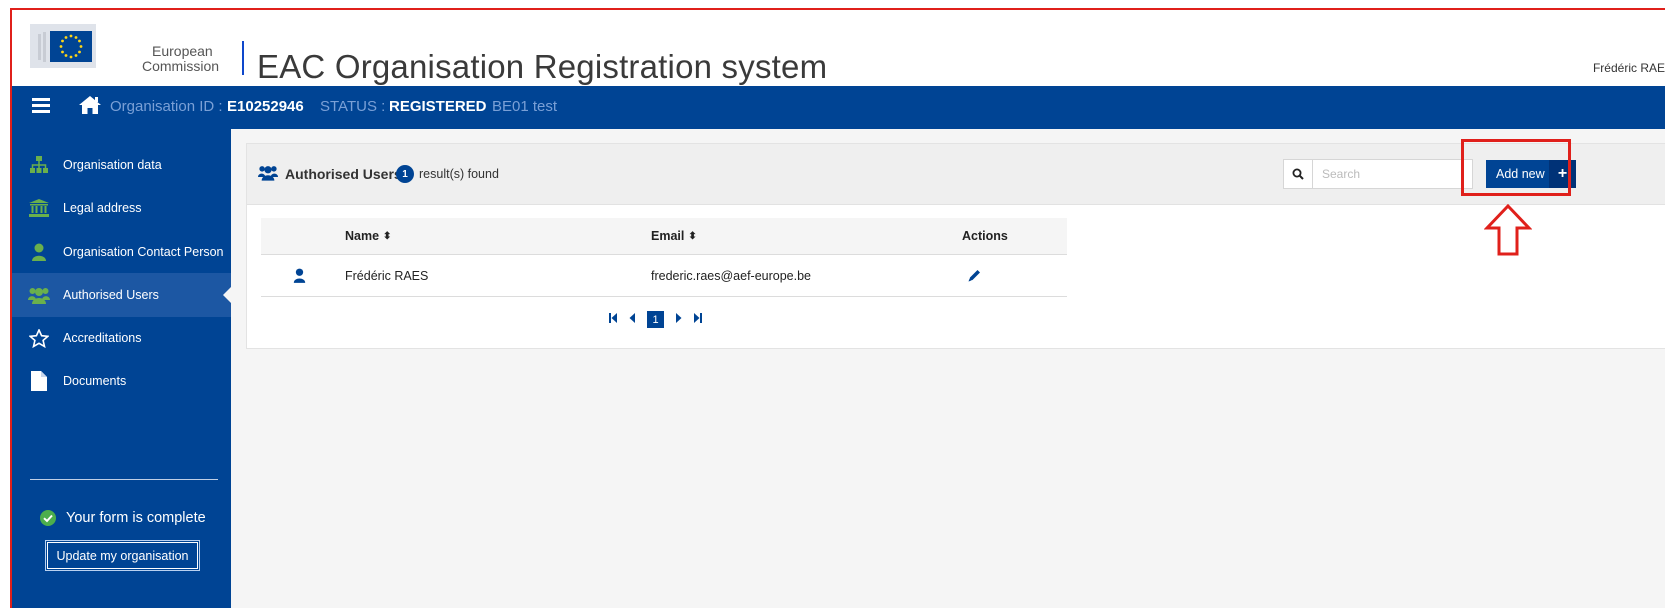 This screenshot has width=1665, height=608. Describe the element at coordinates (405, 174) in the screenshot. I see `result-count-badge: 1` at that location.